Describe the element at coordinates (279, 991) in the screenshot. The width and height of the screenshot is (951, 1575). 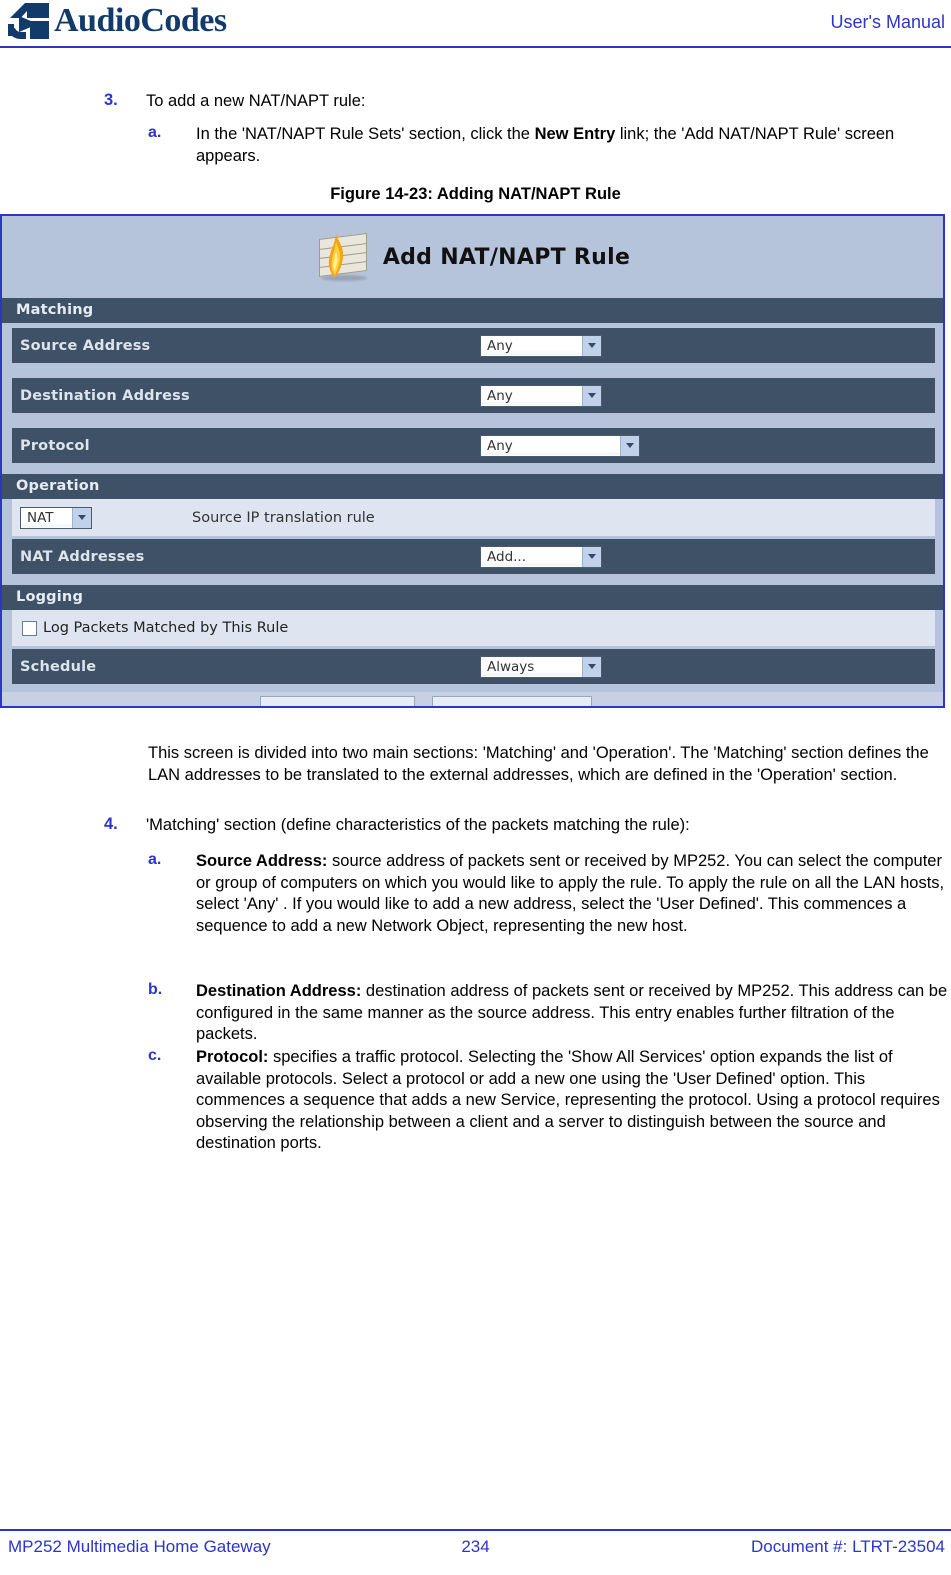
I see `list-item-b-bold: Destination Address:` at that location.